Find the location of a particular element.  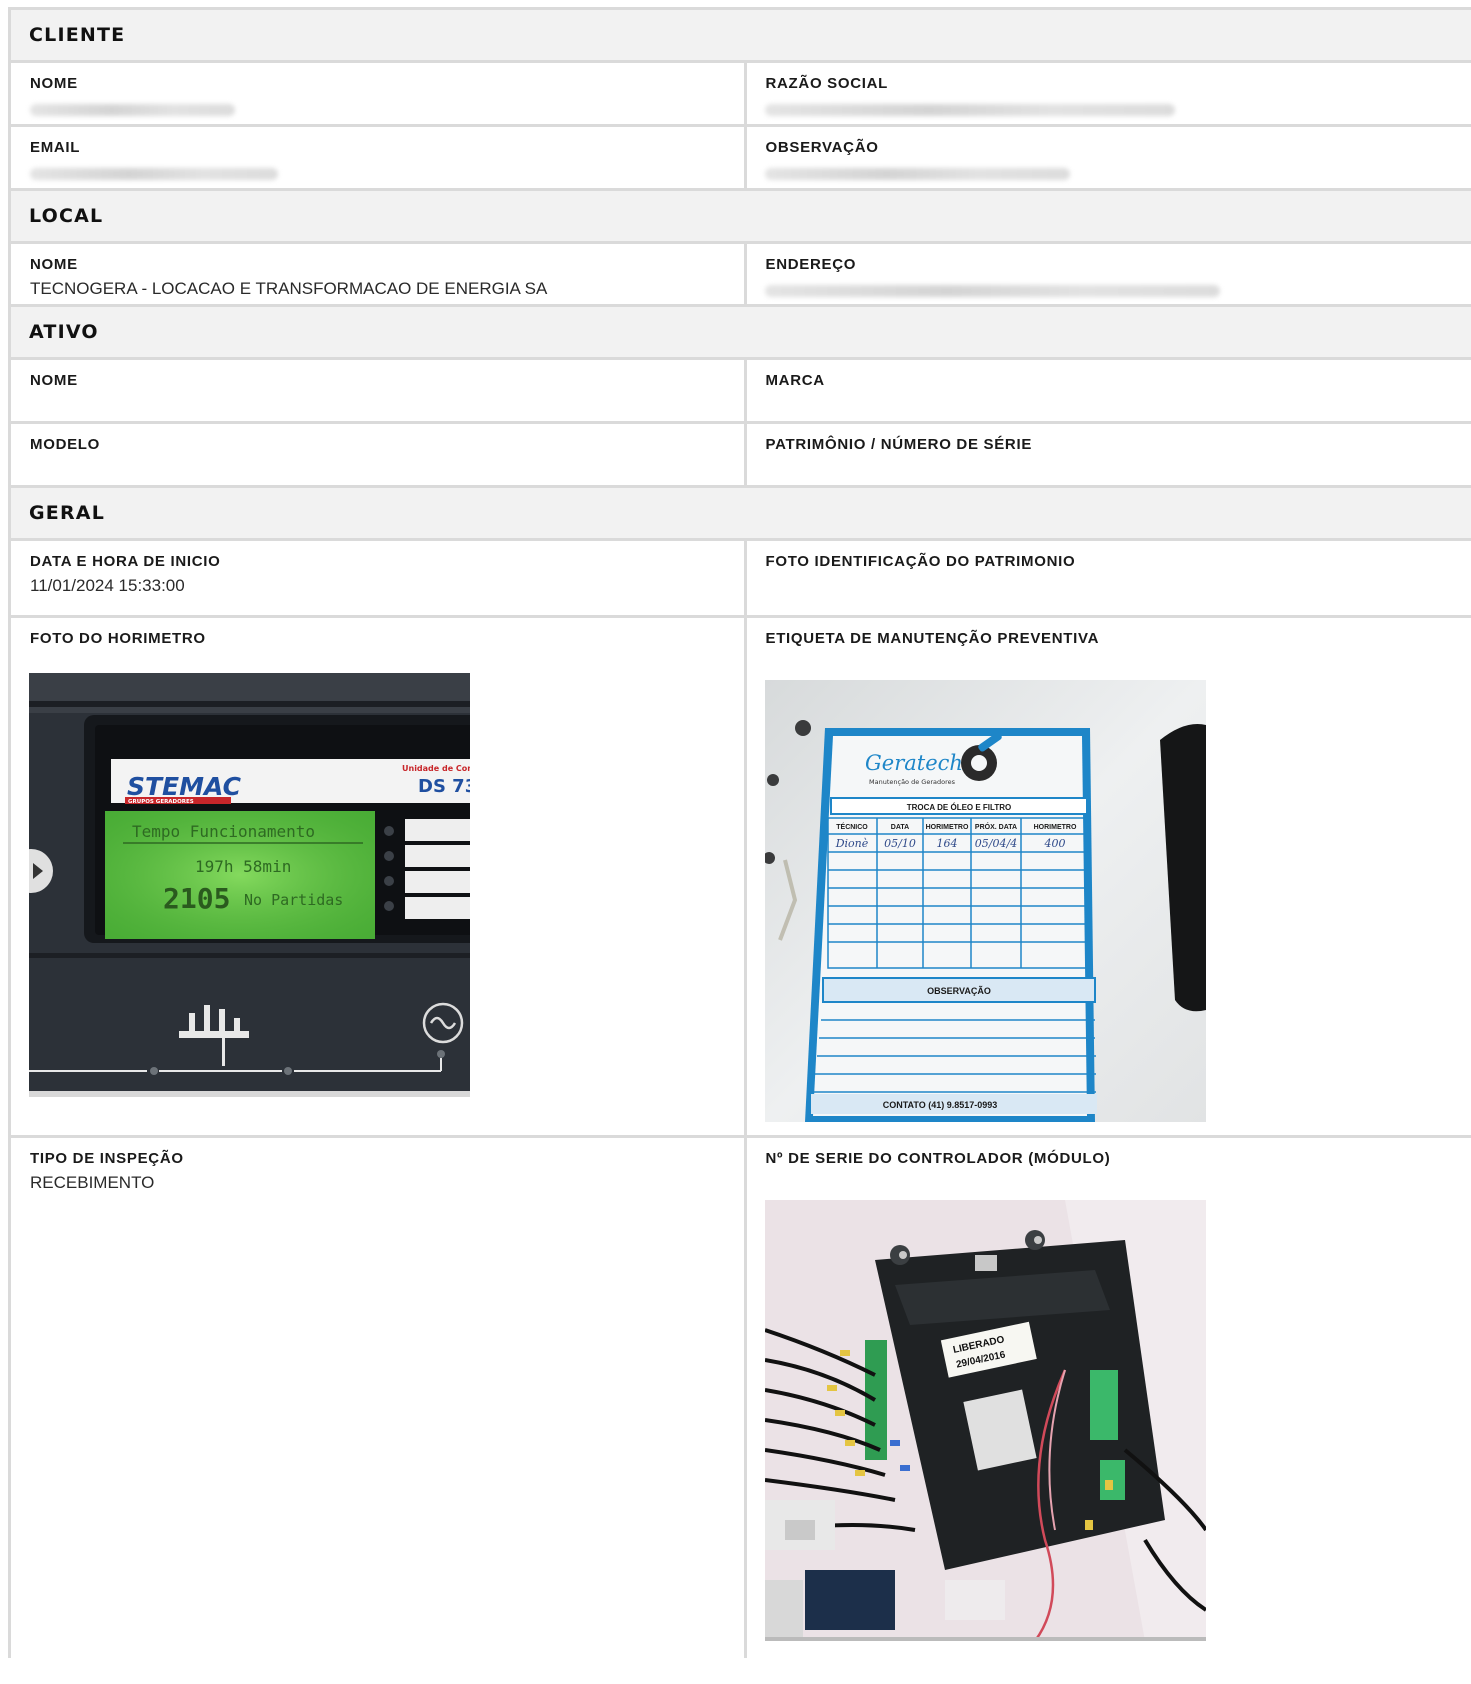

cell-prox-data: 05/04/4 is located at coordinates (996, 843).